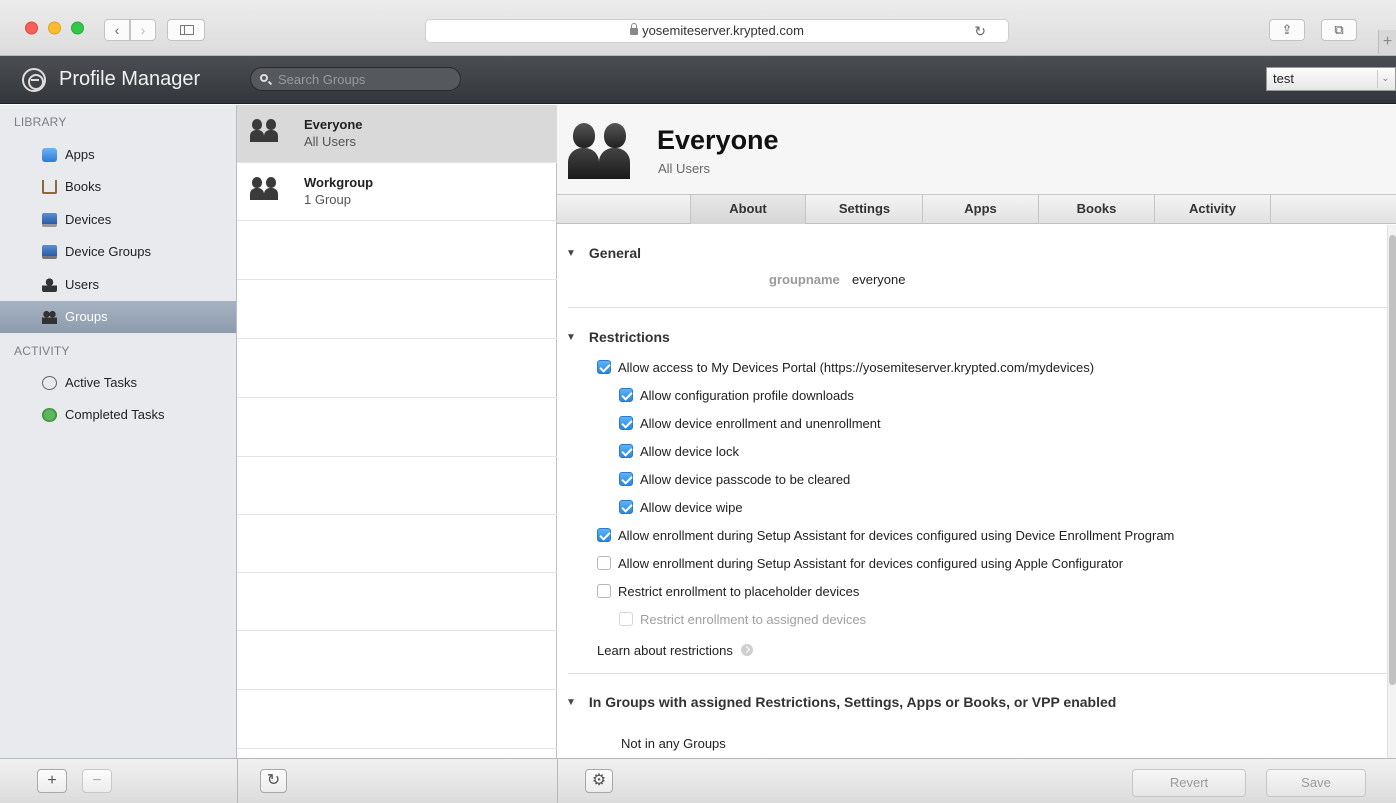 The height and width of the screenshot is (803, 1396). I want to click on library-header: LIBRARY, so click(40, 122).